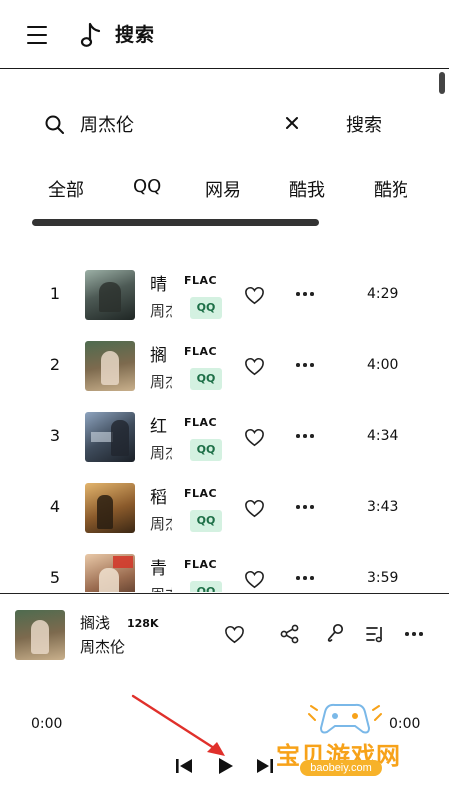  What do you see at coordinates (66, 189) in the screenshot?
I see `tab-all: 全部` at bounding box center [66, 189].